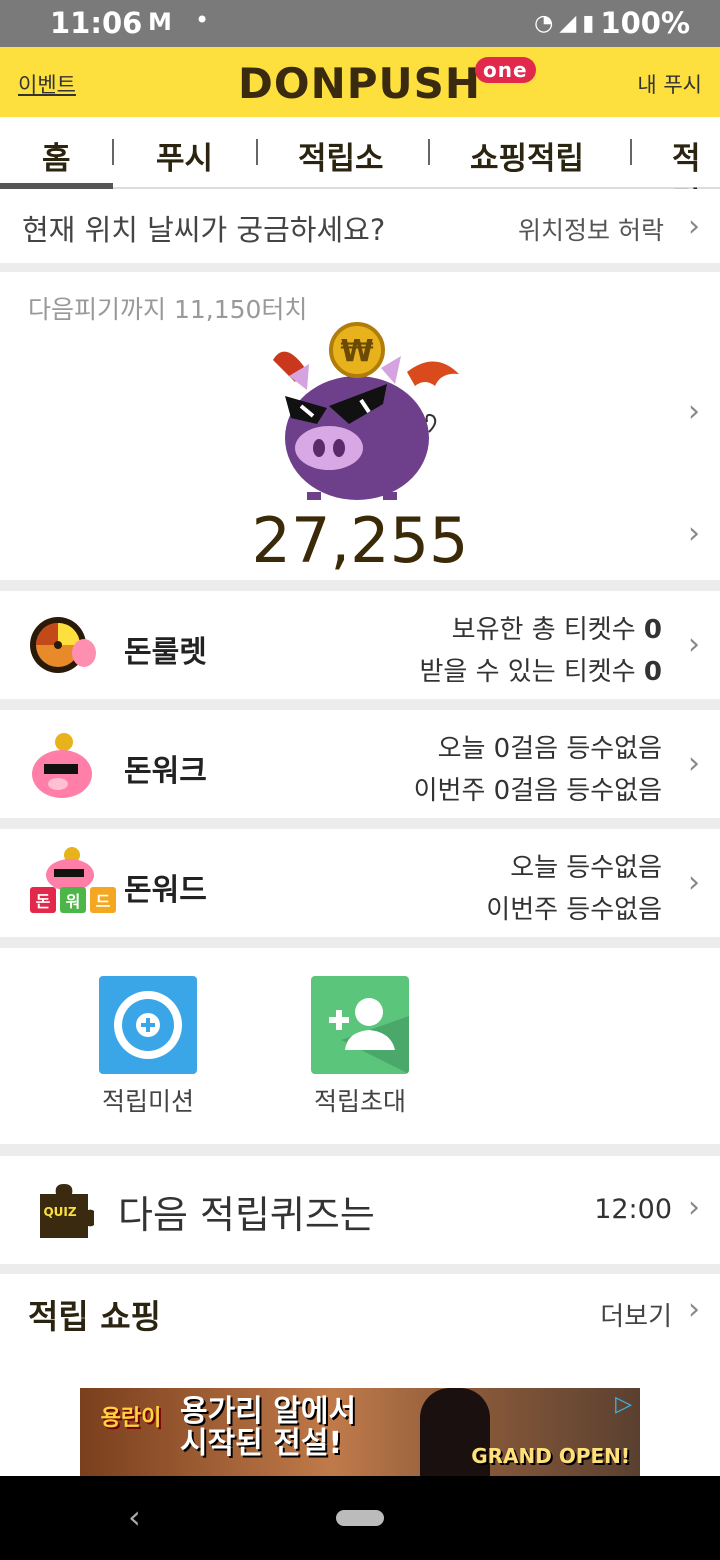 This screenshot has width=720, height=1560. What do you see at coordinates (505, 70) in the screenshot?
I see `logo-sup: one` at bounding box center [505, 70].